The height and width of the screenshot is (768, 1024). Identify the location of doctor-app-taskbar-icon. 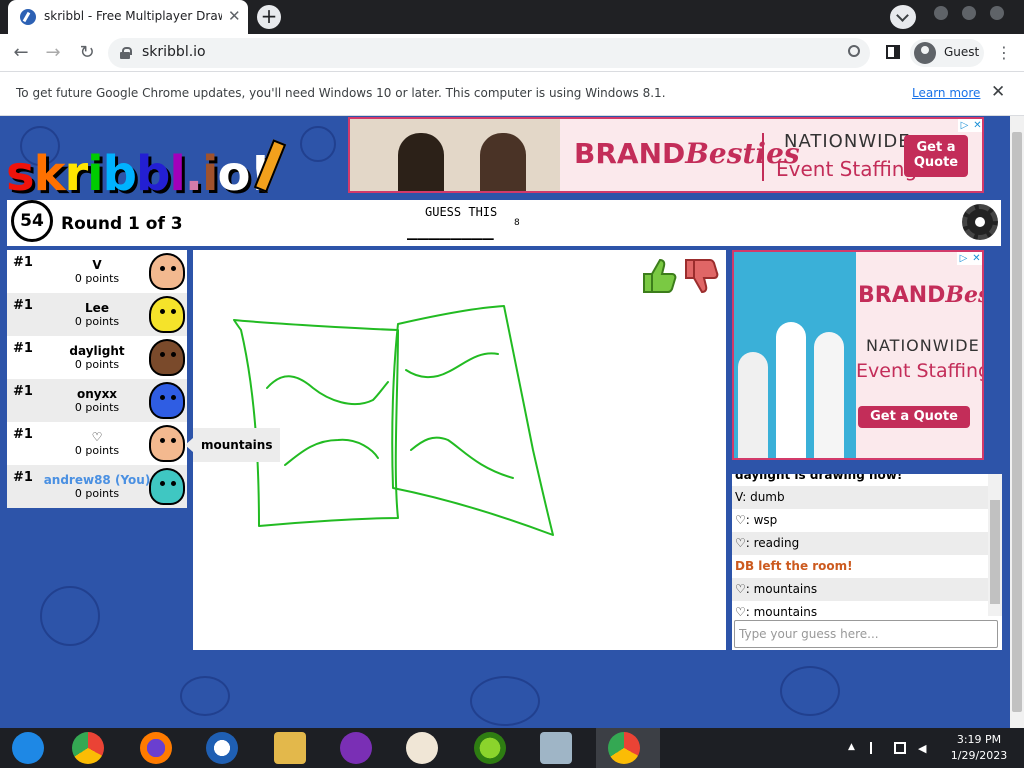
(422, 748).